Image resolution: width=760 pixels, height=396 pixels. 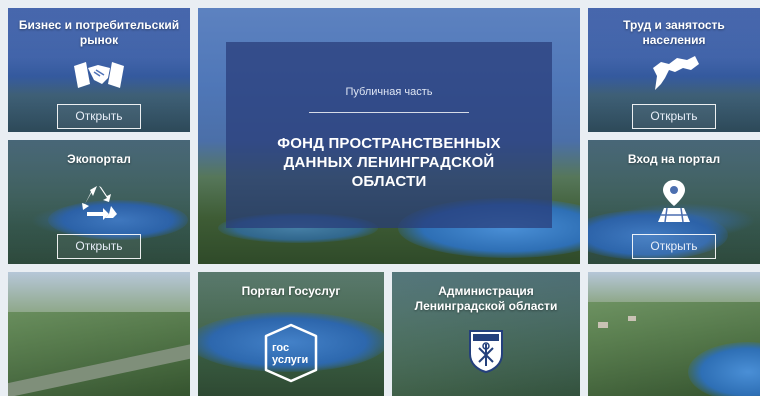 What do you see at coordinates (99, 77) in the screenshot?
I see `handshake-icon` at bounding box center [99, 77].